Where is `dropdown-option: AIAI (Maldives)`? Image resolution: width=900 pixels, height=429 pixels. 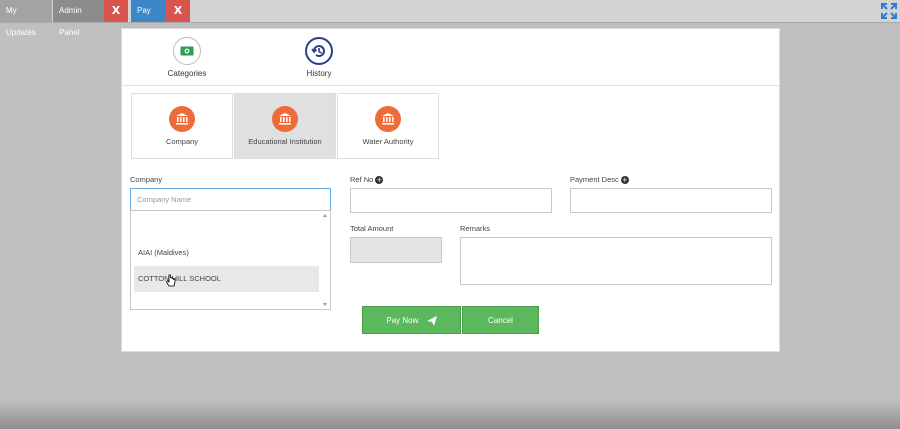
dropdown-option: AIAI (Maldives) is located at coordinates (226, 253).